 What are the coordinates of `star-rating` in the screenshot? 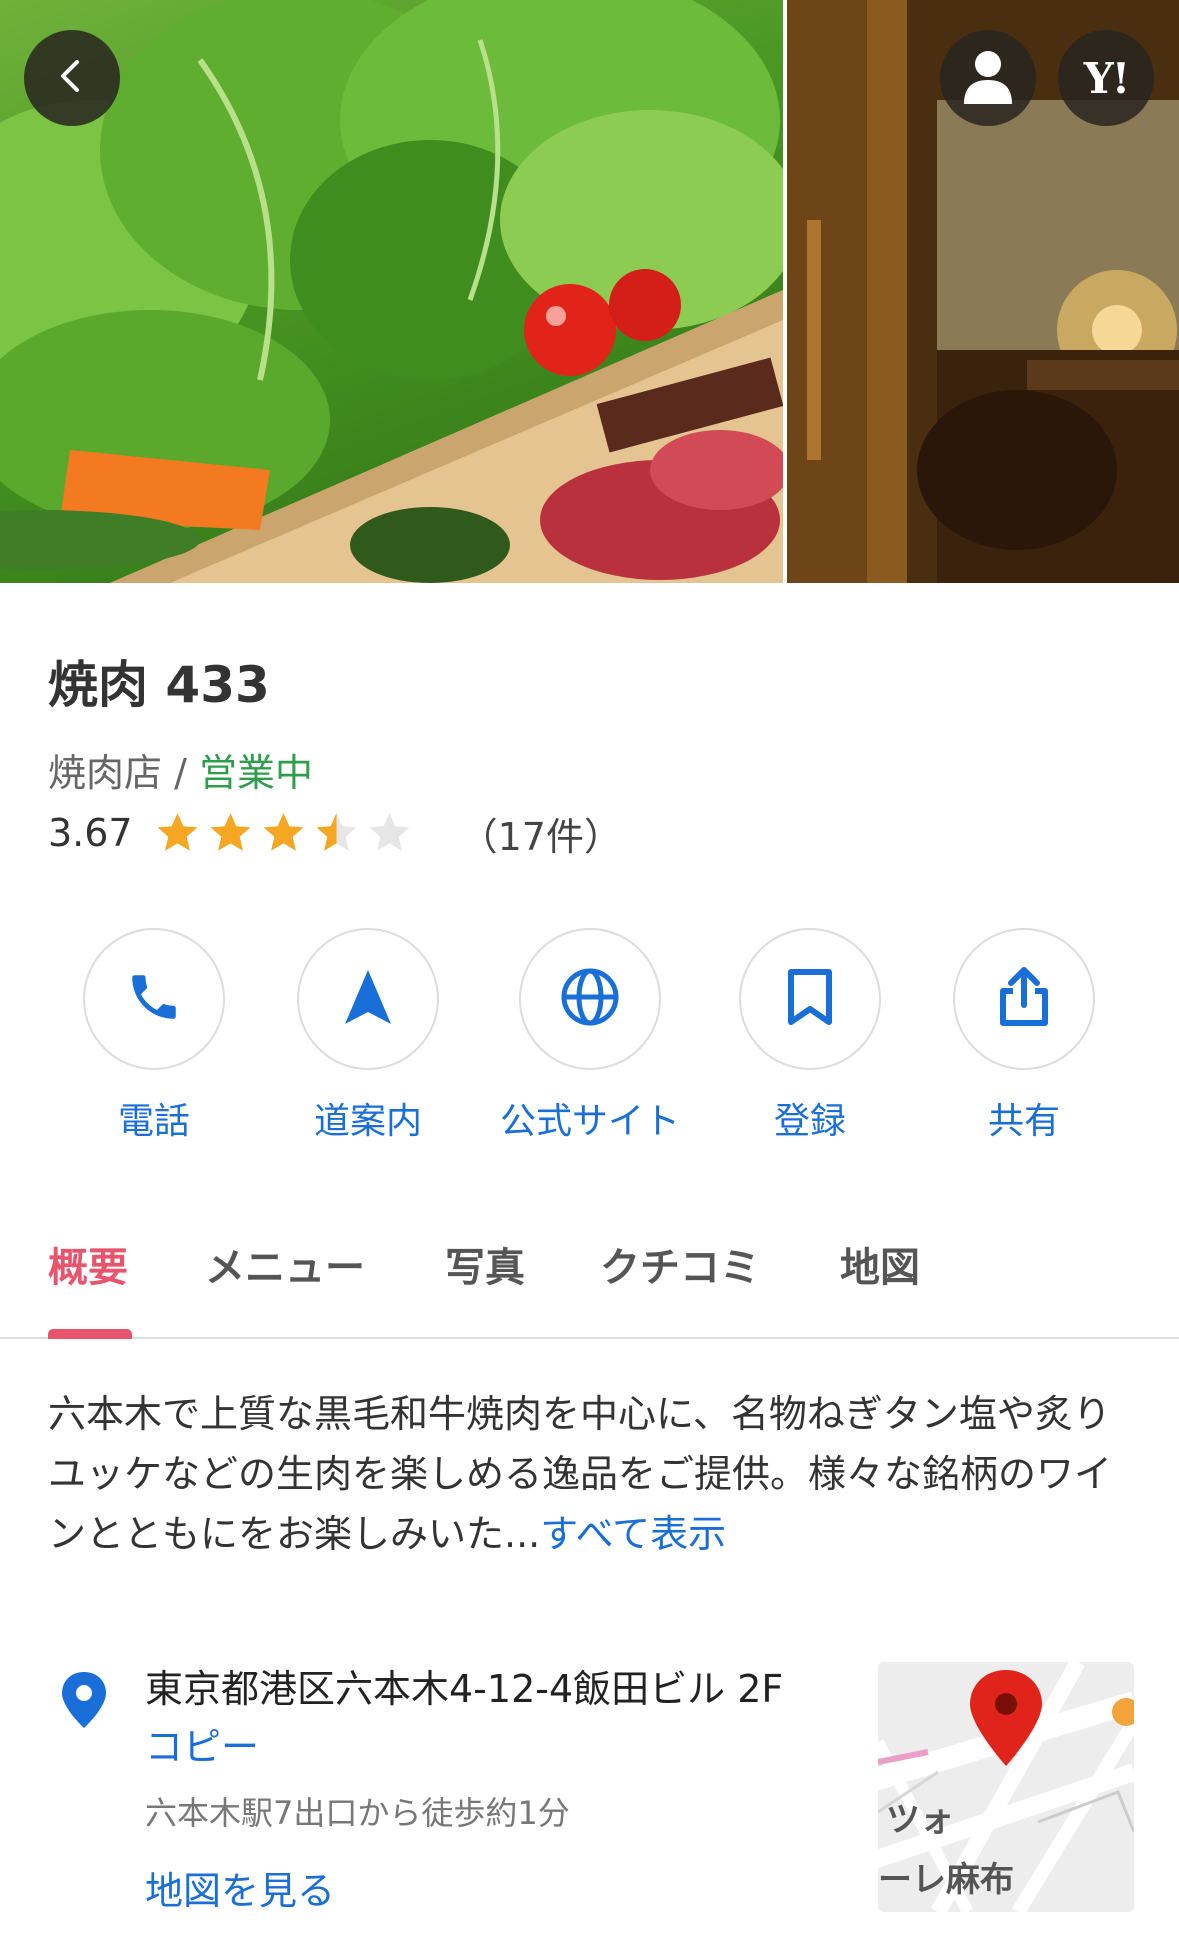 It's located at (283, 833).